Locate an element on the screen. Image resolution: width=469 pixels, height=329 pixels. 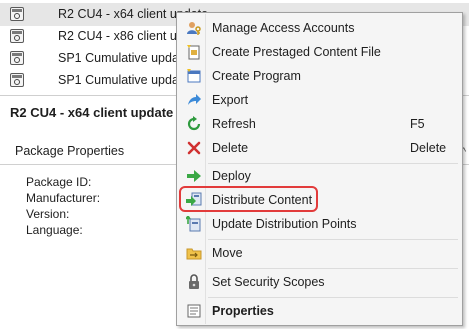
key-user-icon is located at coordinates (194, 28).